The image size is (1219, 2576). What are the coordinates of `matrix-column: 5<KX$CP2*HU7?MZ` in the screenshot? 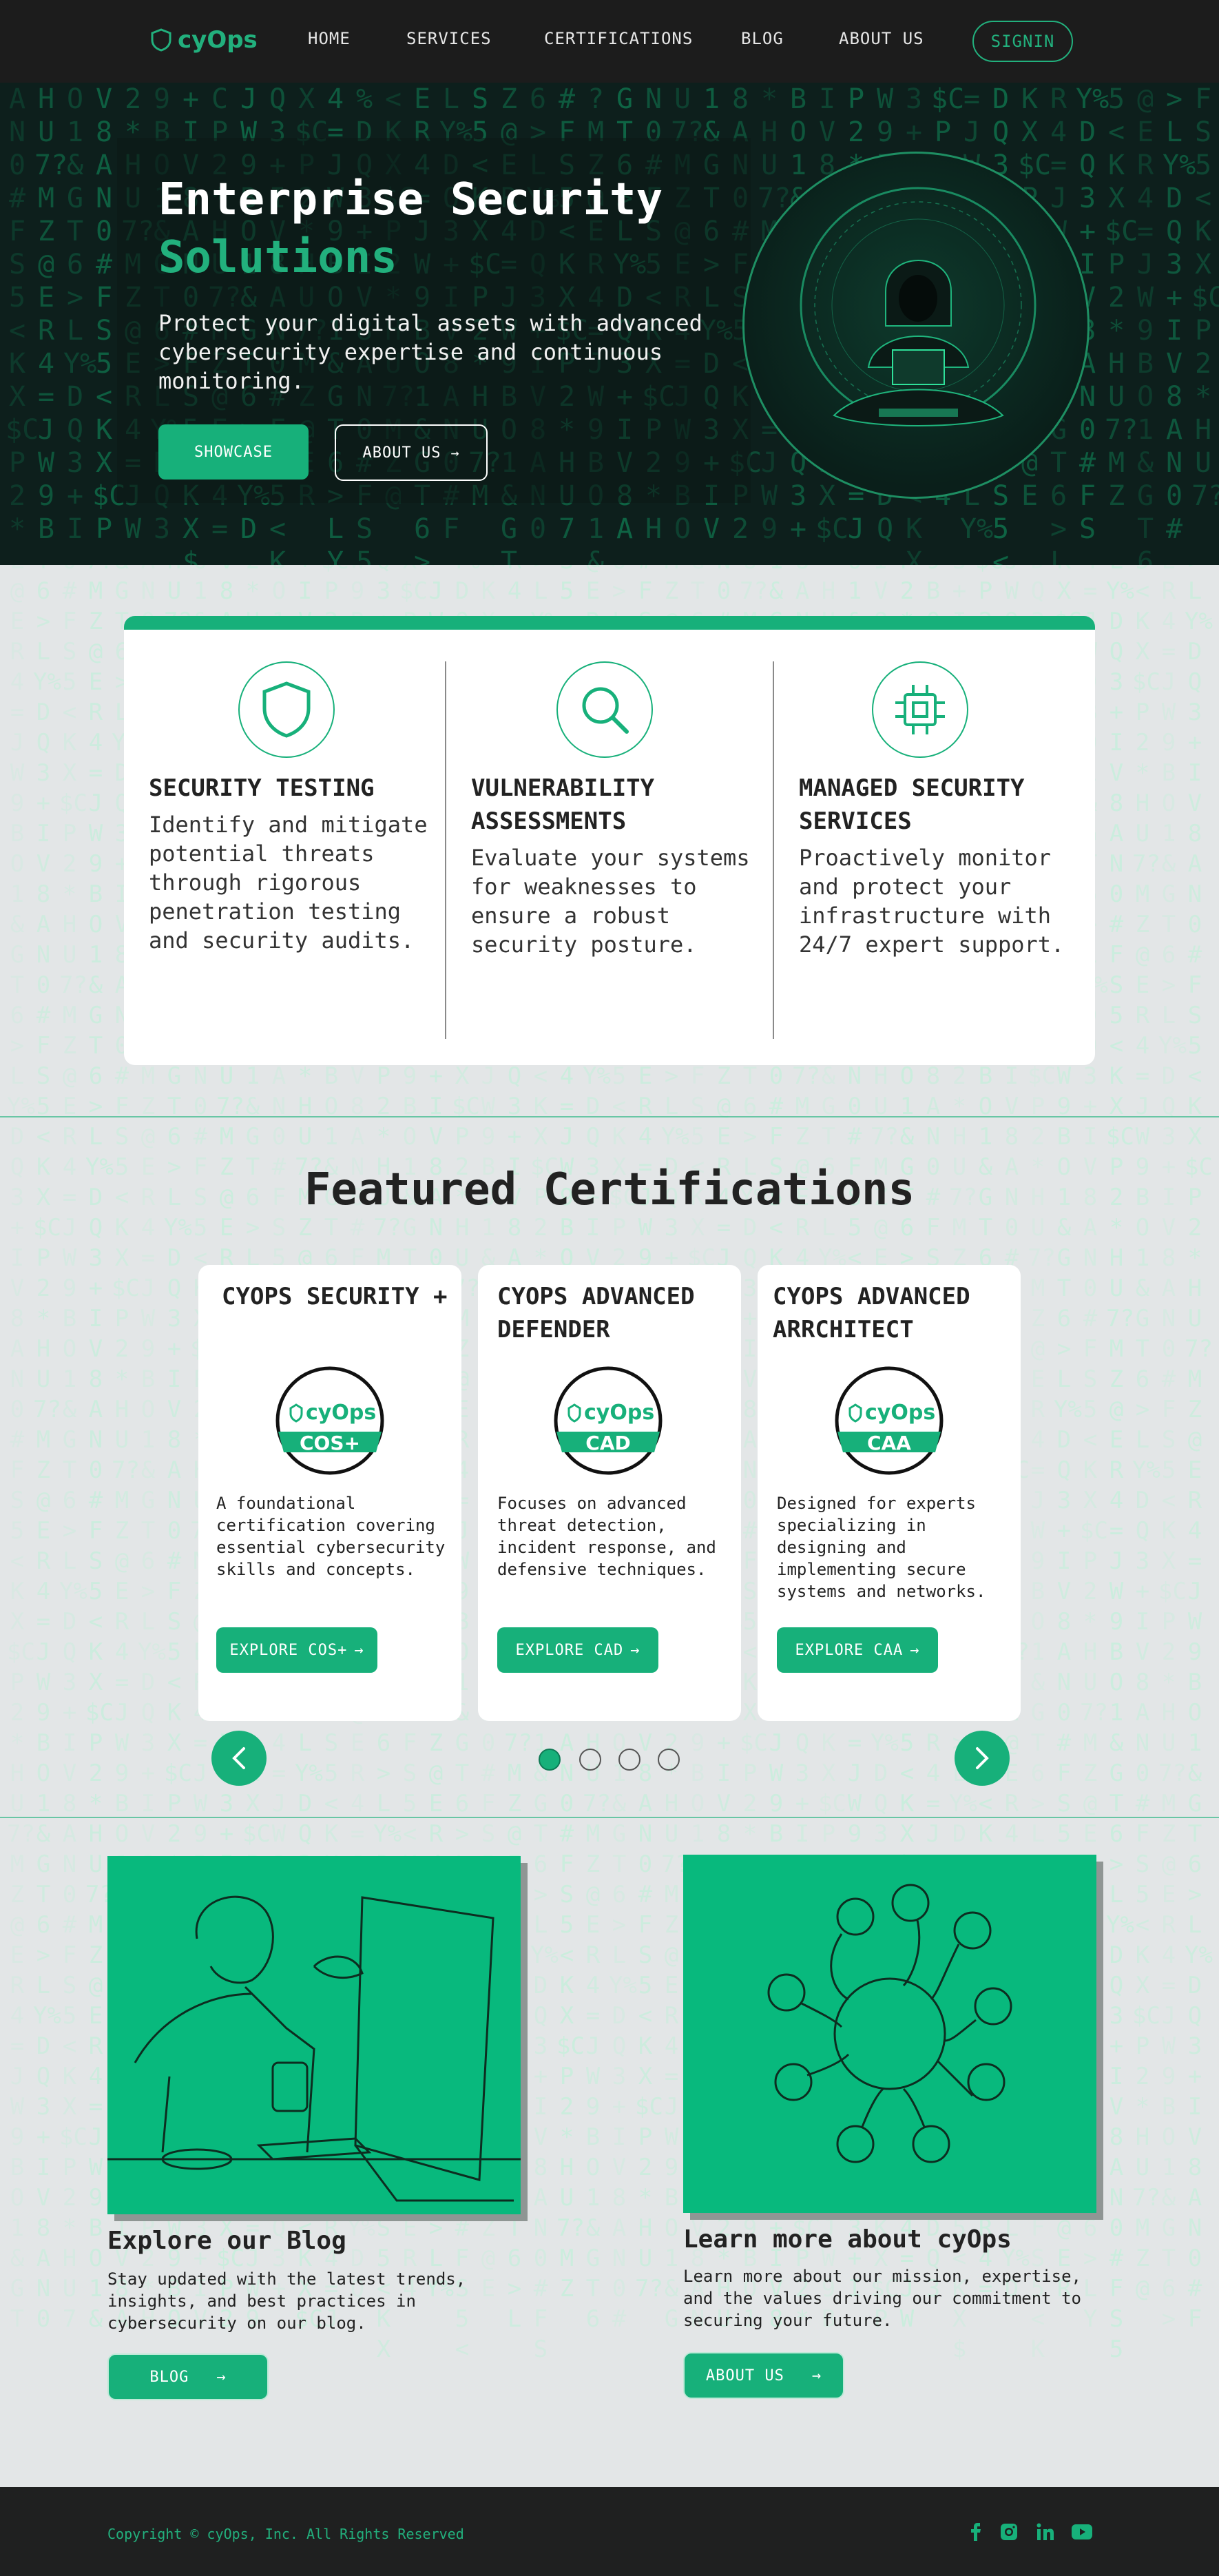 It's located at (1121, 297).